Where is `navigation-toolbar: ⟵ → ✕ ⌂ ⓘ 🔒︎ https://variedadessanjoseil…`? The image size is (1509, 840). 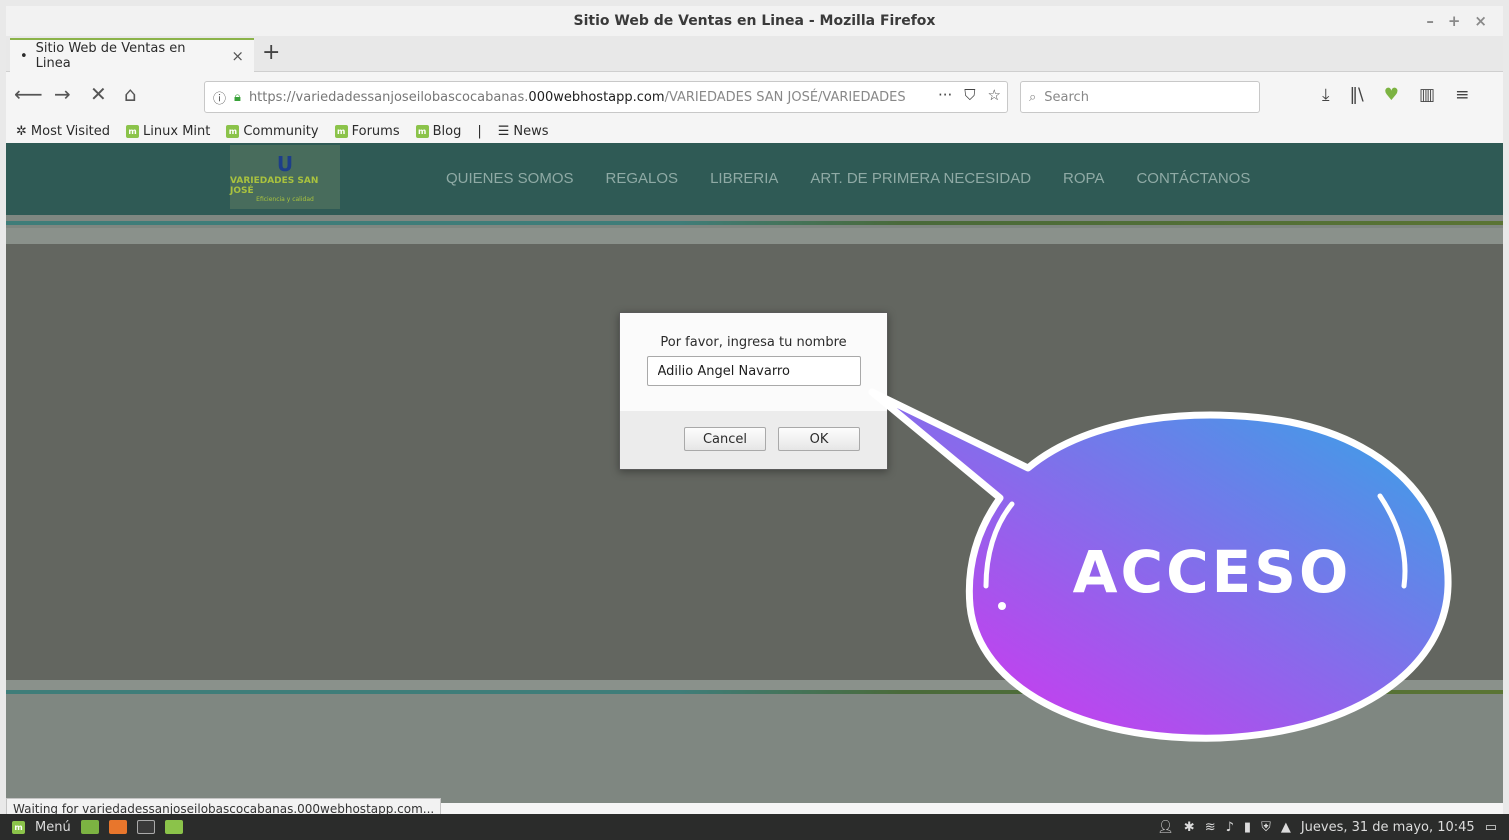
navigation-toolbar: ⟵ → ✕ ⌂ ⓘ 🔒︎ https://variedadessanjoseil… is located at coordinates (754, 96).